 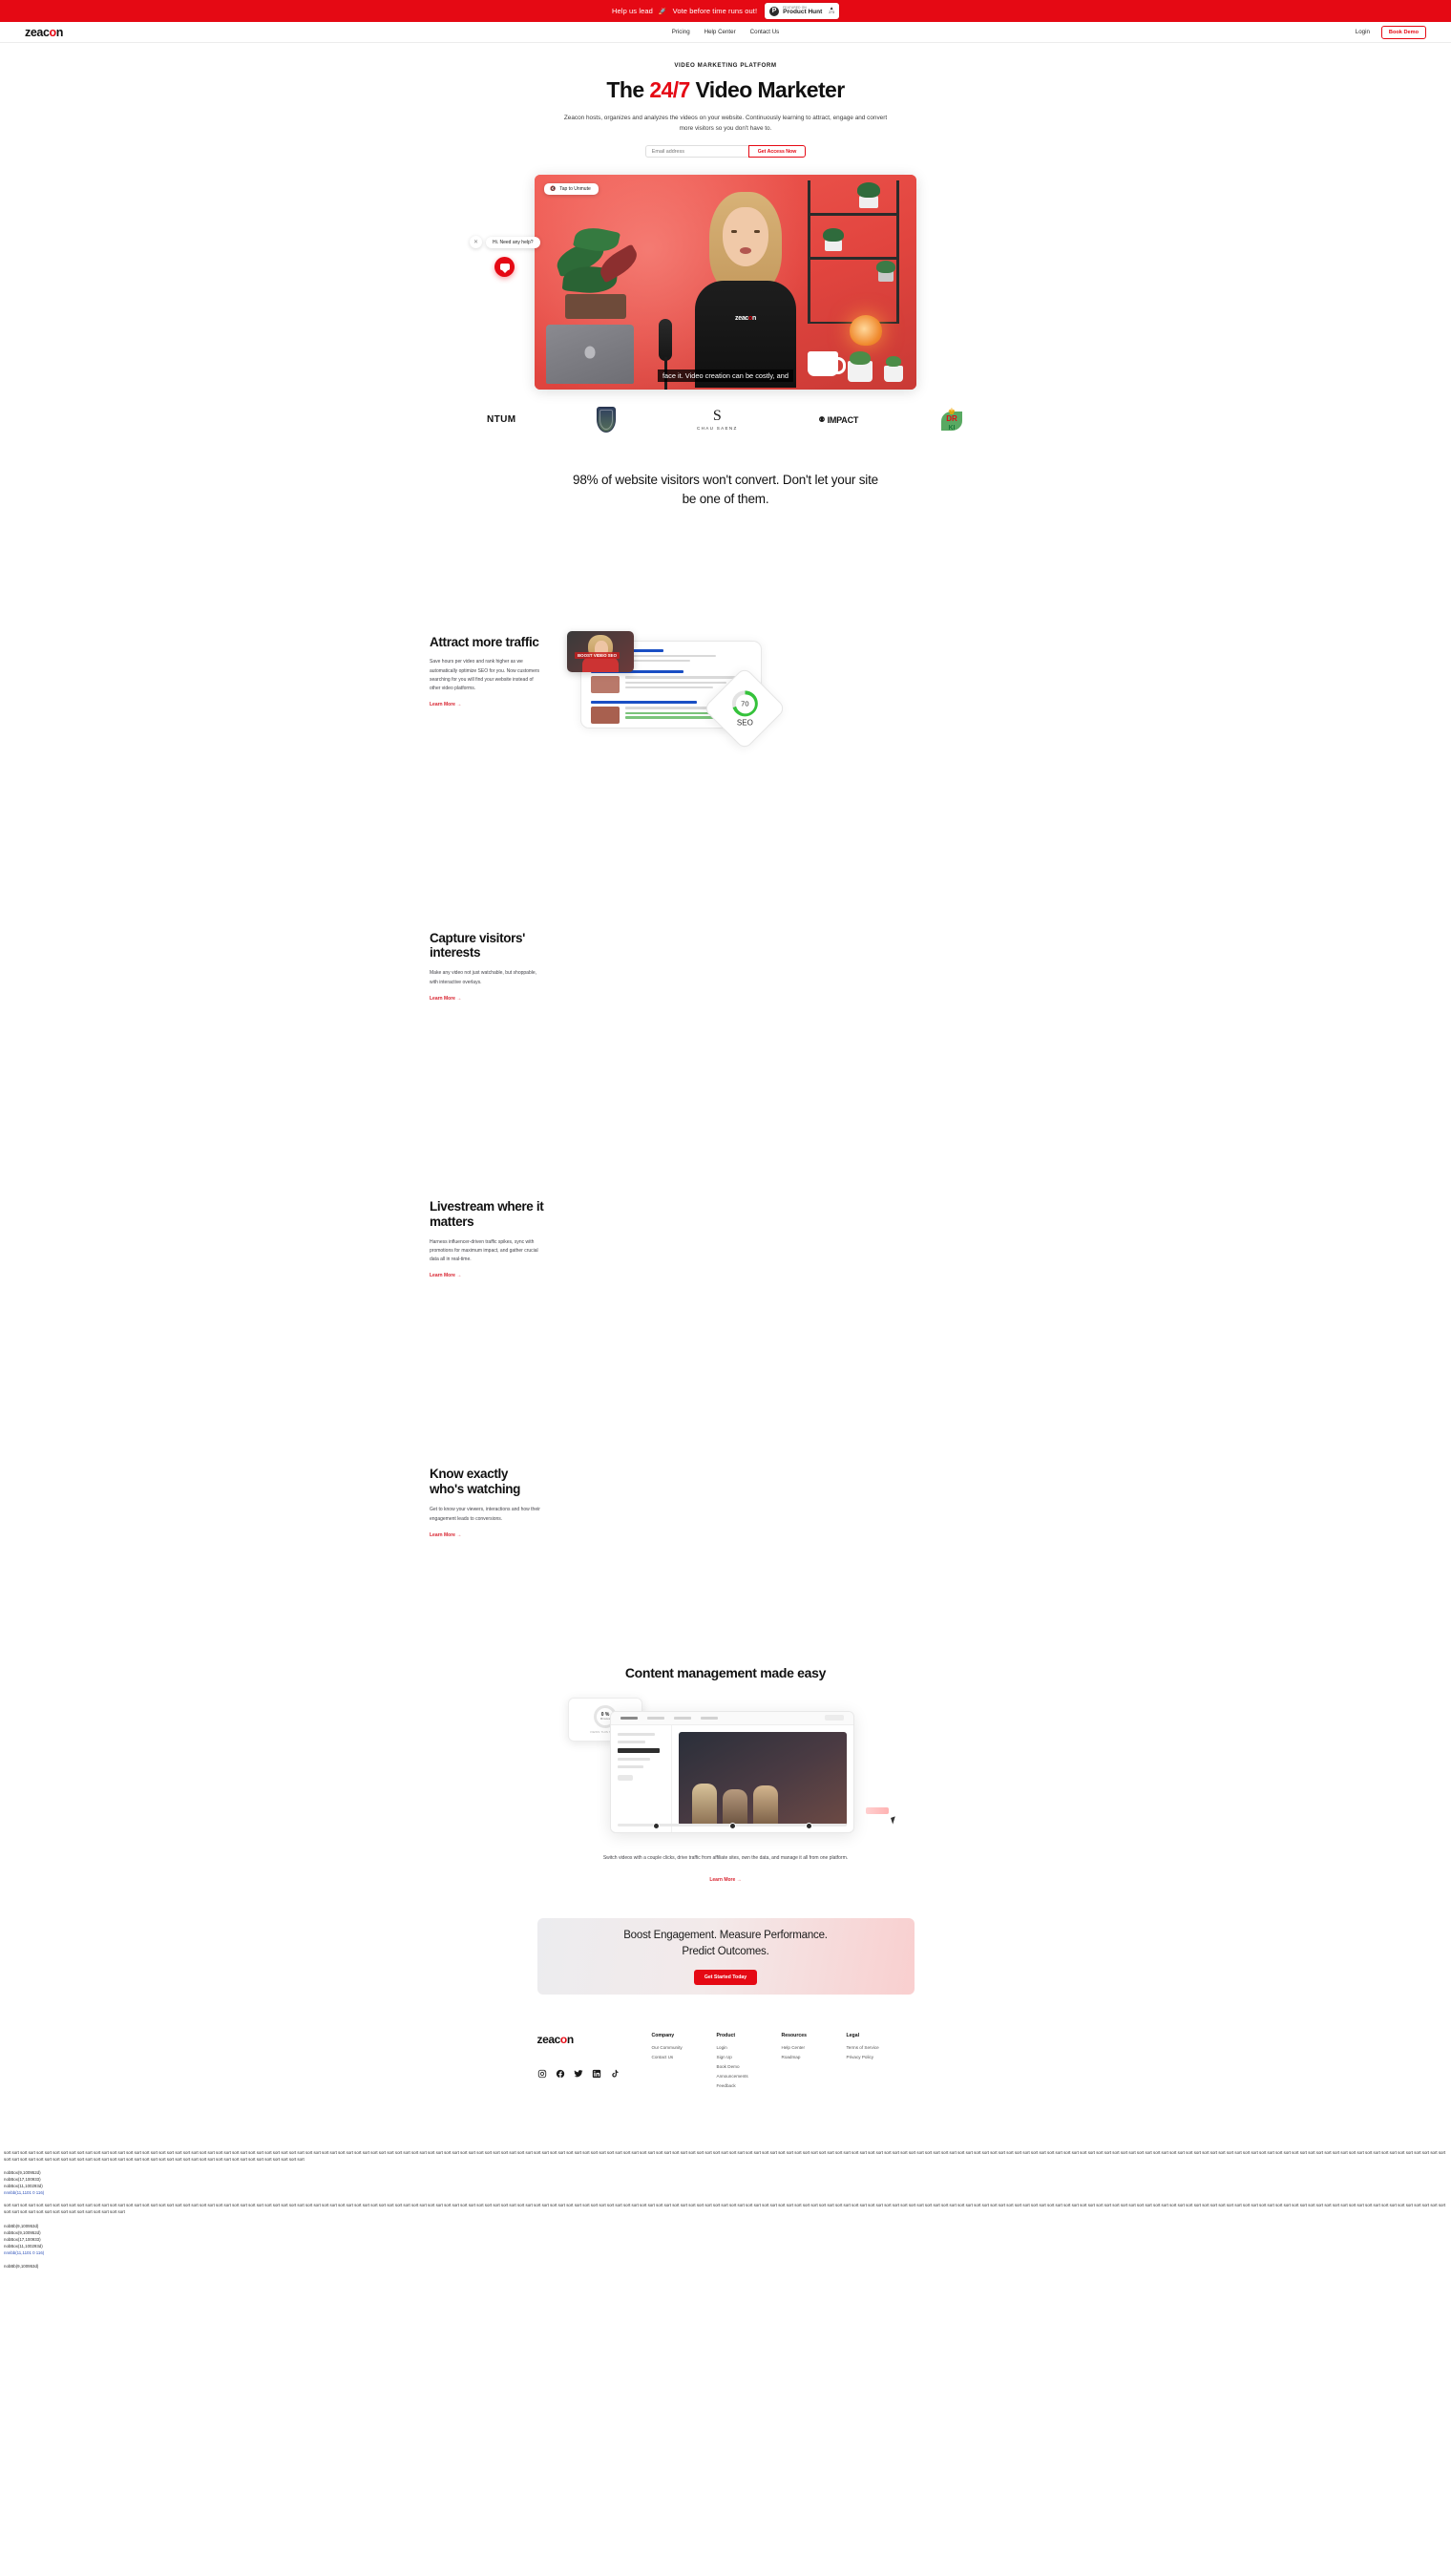 I want to click on footer-link-roadmap: Roadmap, so click(x=814, y=2057).